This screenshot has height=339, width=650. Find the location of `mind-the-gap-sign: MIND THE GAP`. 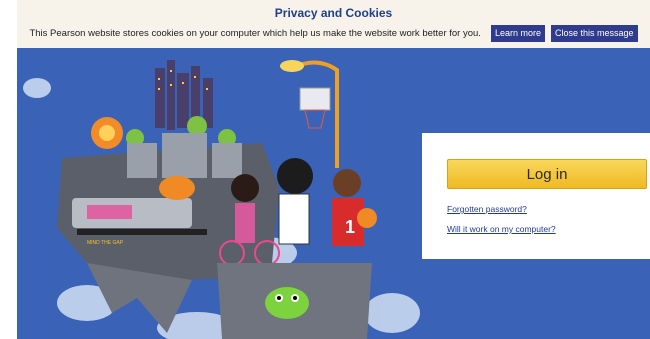

mind-the-gap-sign: MIND THE GAP is located at coordinates (105, 243).